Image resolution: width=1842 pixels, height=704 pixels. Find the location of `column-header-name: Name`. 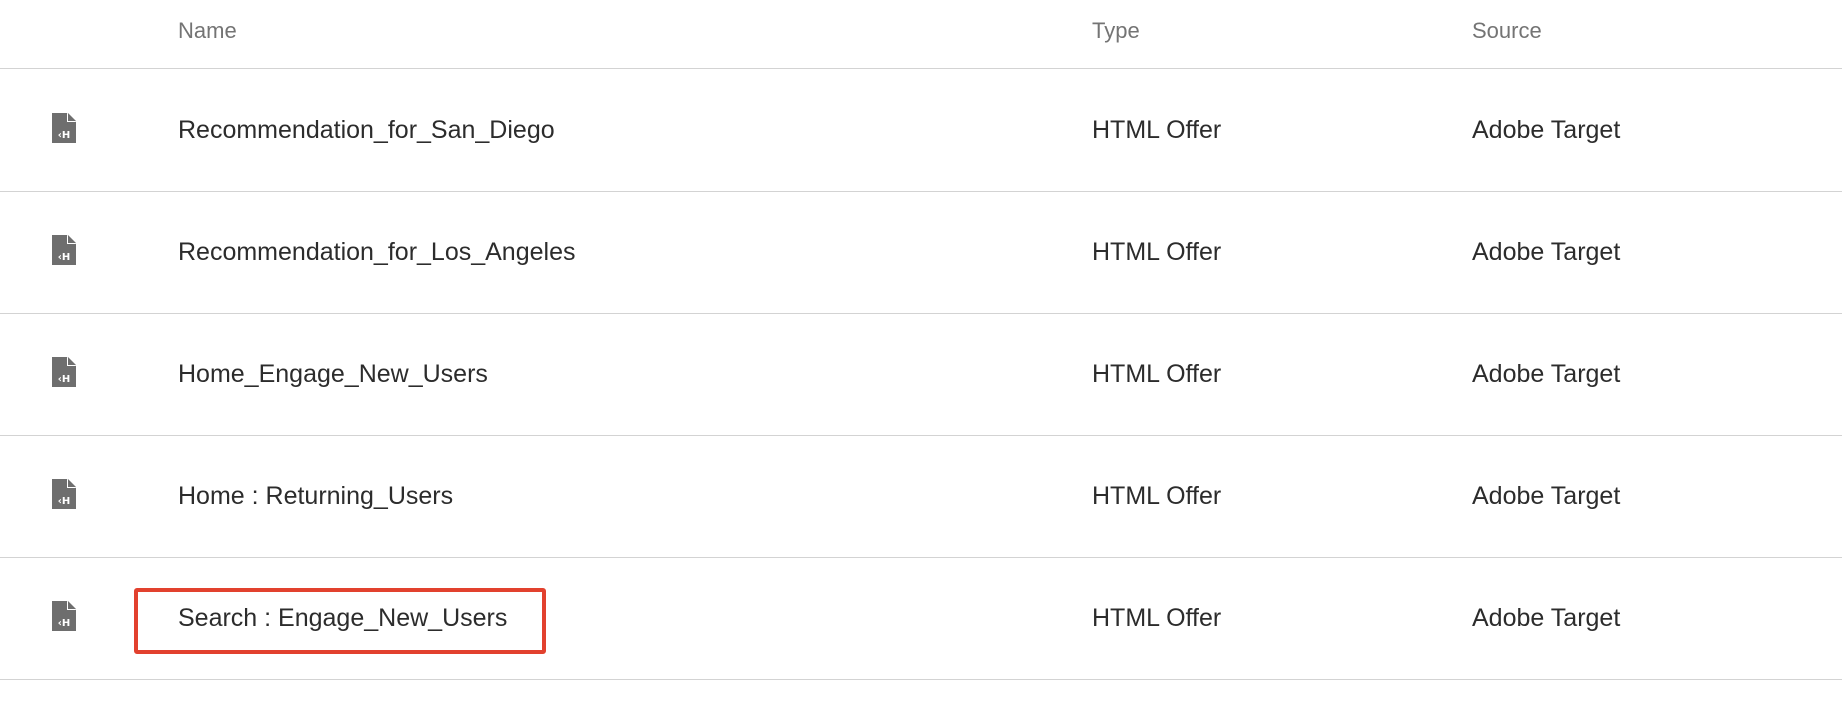

column-header-name: Name is located at coordinates (207, 31).